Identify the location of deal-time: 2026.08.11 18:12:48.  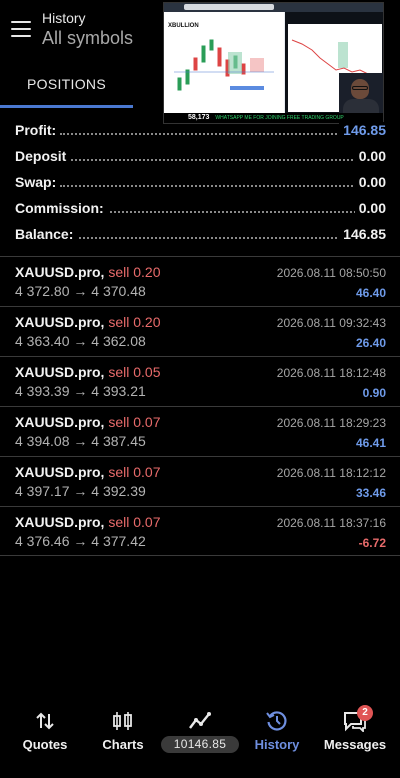
(331, 373).